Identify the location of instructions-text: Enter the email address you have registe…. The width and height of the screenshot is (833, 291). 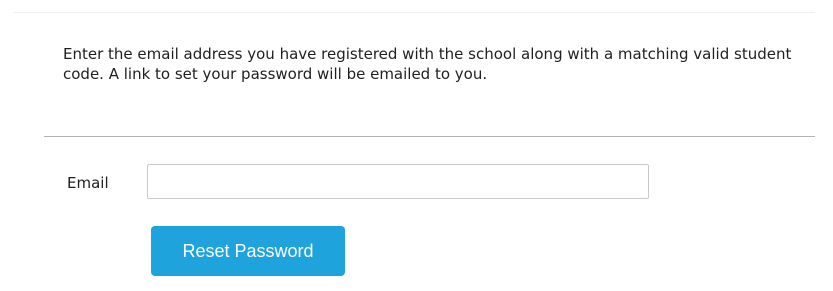
(427, 64).